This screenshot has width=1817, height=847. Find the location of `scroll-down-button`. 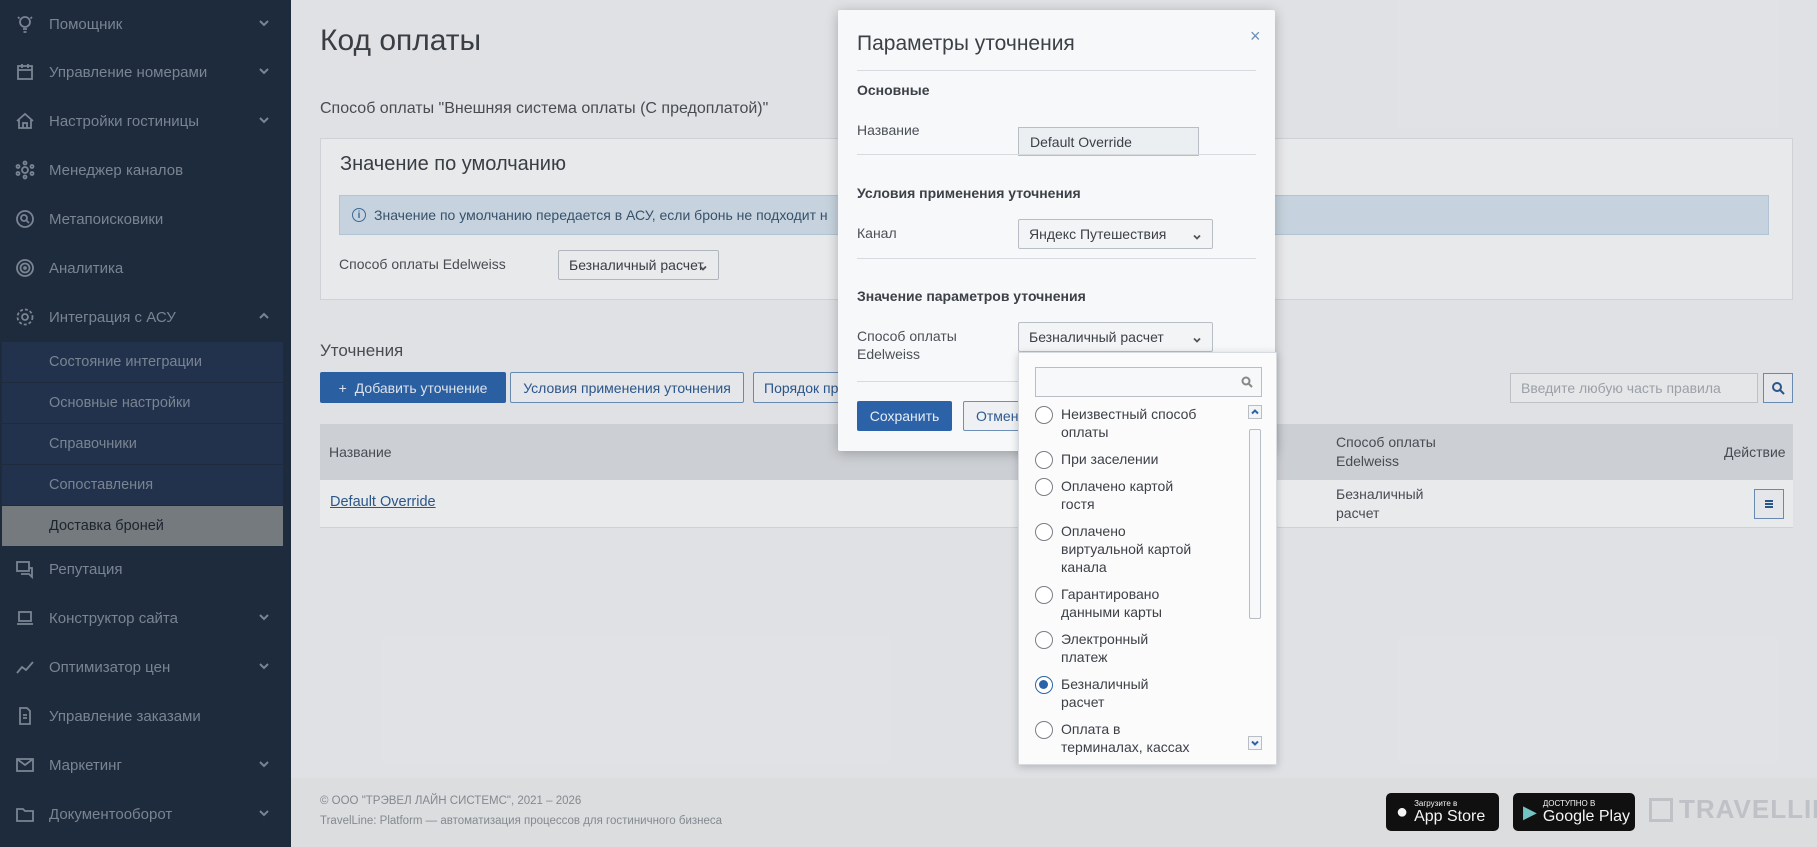

scroll-down-button is located at coordinates (1255, 743).